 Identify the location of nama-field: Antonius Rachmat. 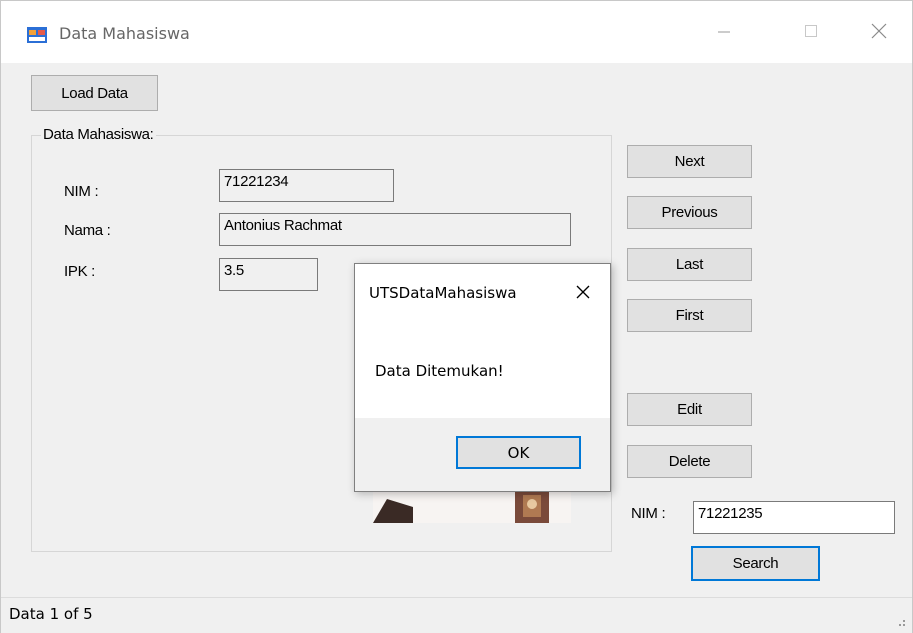
(395, 229).